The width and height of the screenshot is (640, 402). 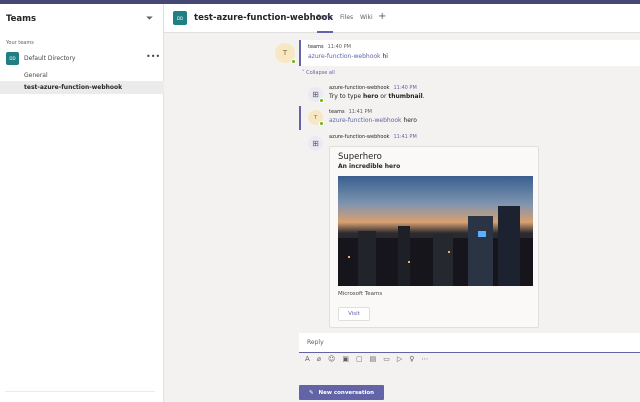 I want to click on channel-test-azure-function-webhook: test-azure-function-webhook, so click(x=82, y=87).